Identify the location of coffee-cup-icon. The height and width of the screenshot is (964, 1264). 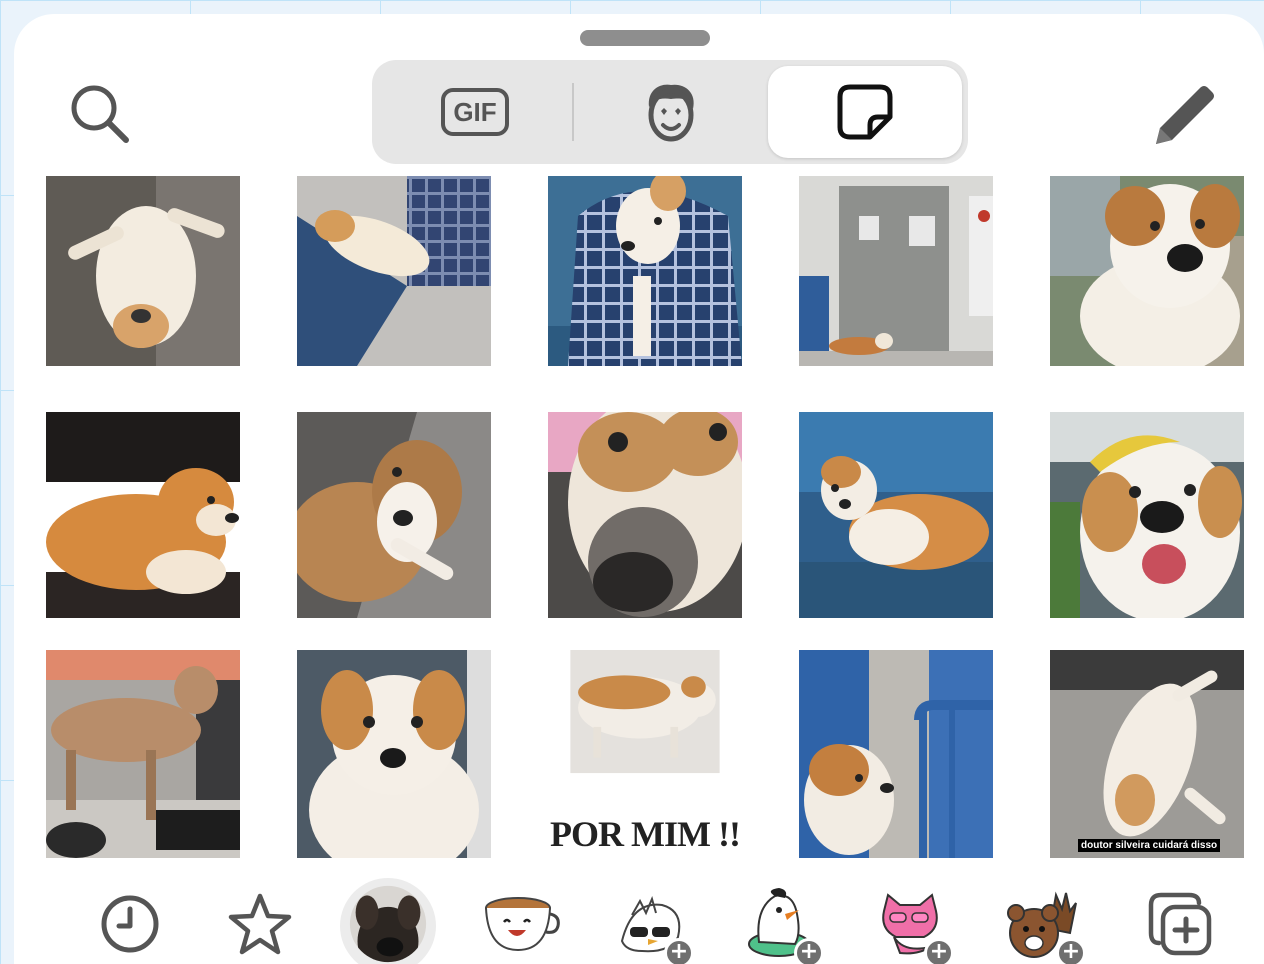
(522, 924).